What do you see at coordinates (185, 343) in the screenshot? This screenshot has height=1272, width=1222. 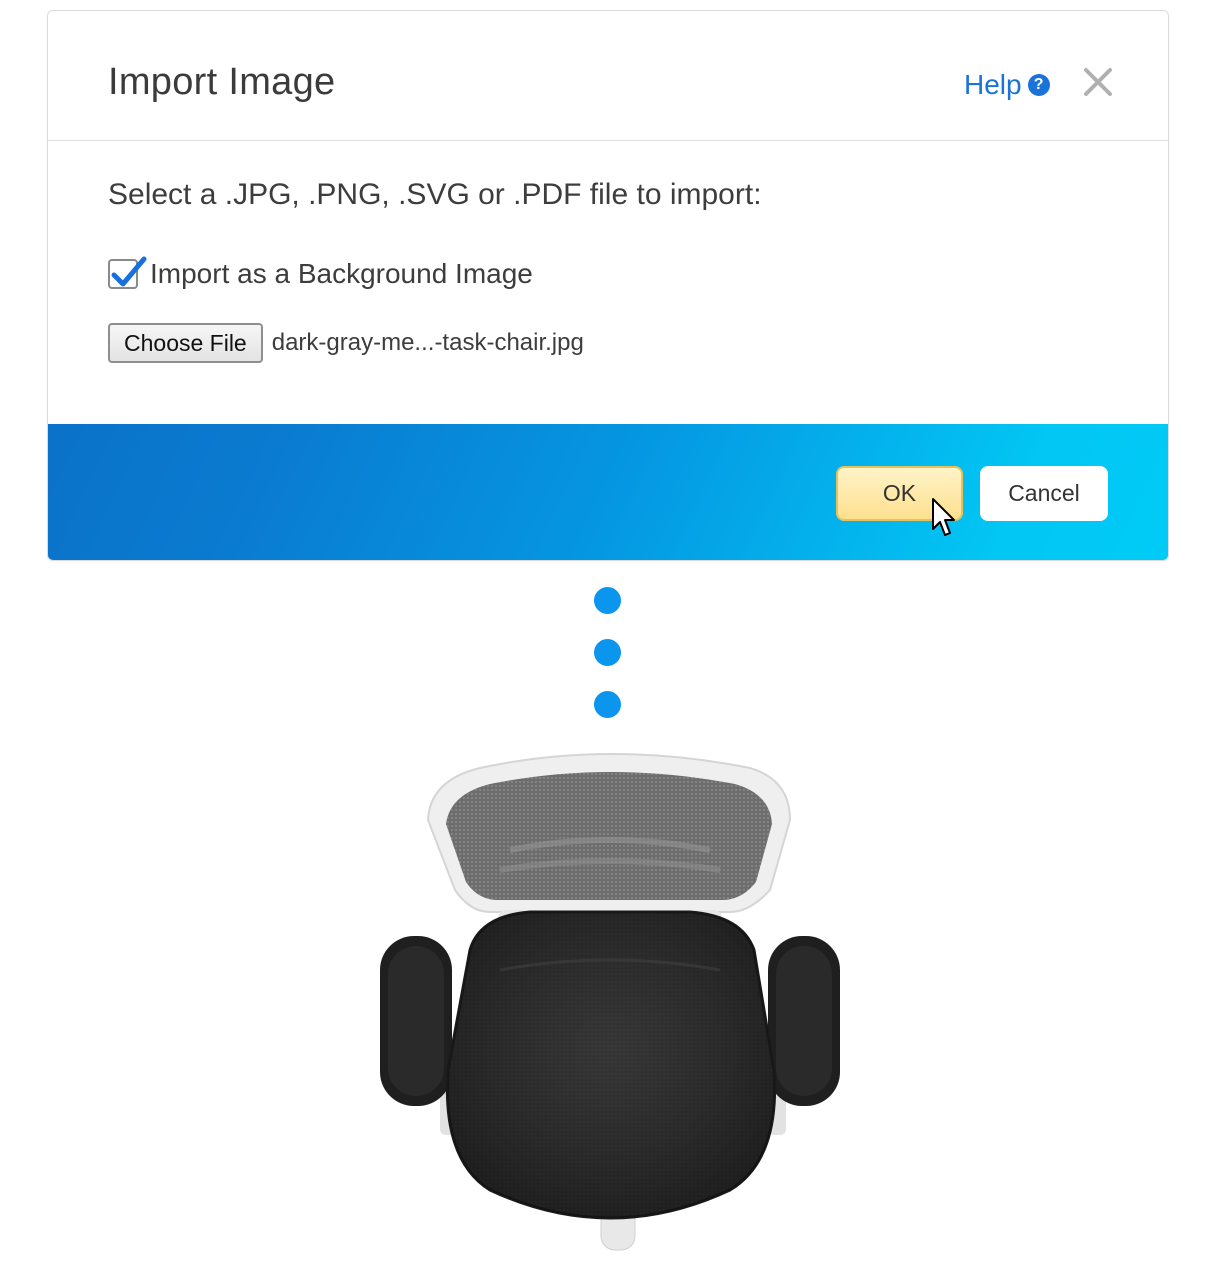 I see `choose-file-button: Choose File` at bounding box center [185, 343].